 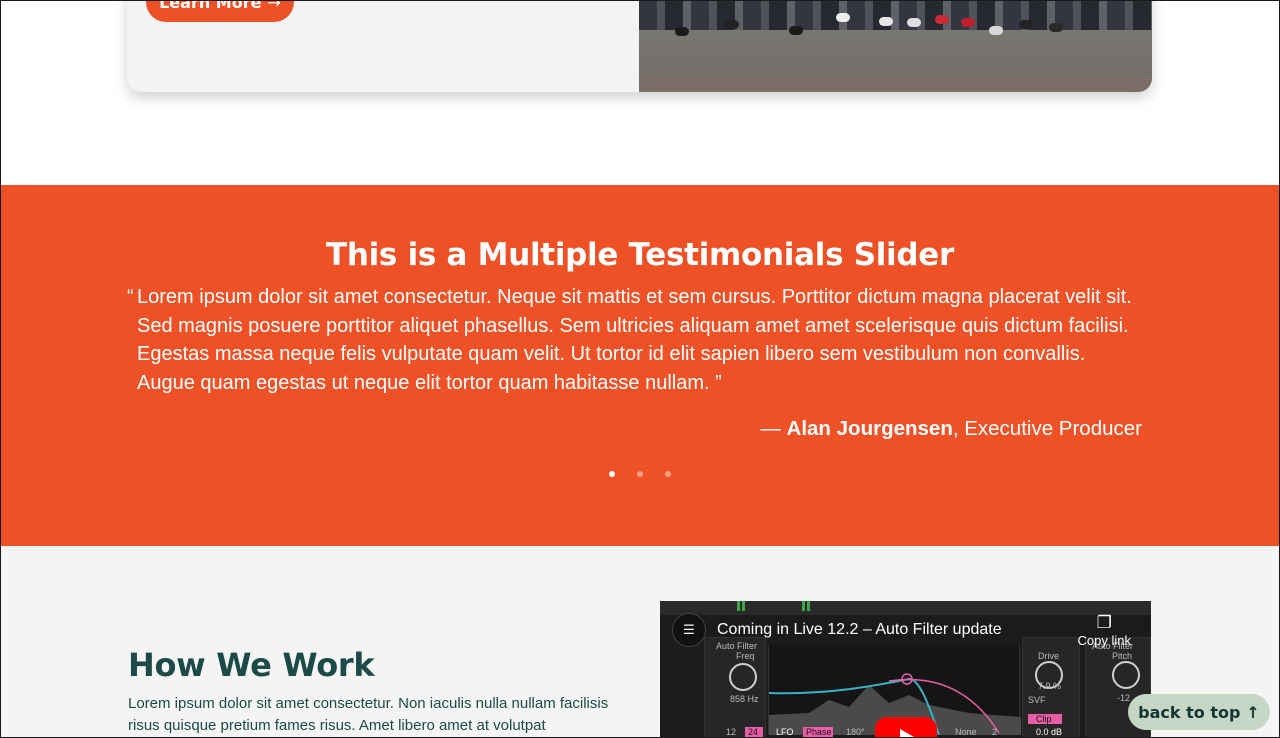 What do you see at coordinates (745, 656) in the screenshot?
I see `freq-label: Freq` at bounding box center [745, 656].